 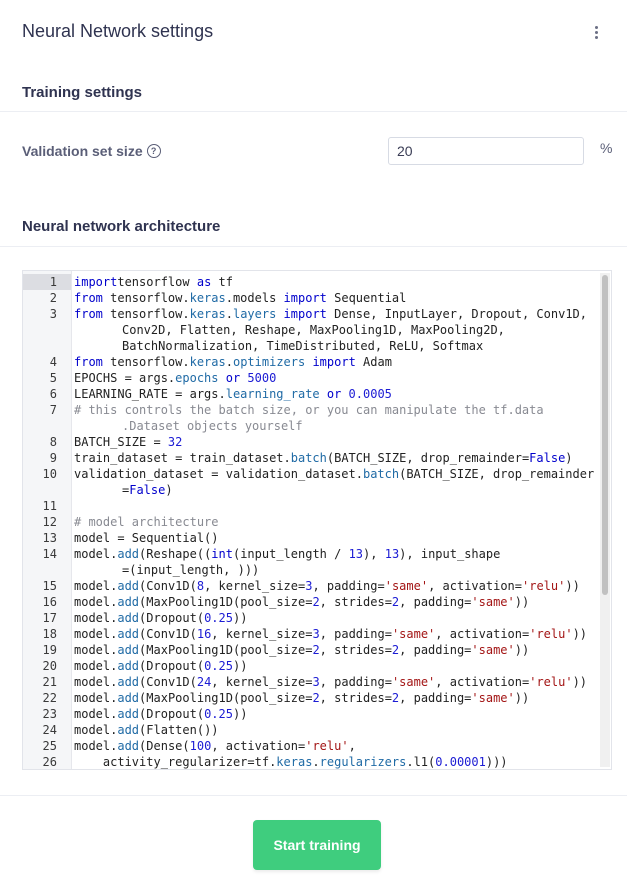 I want to click on code-token: epochs, so click(x=197, y=378).